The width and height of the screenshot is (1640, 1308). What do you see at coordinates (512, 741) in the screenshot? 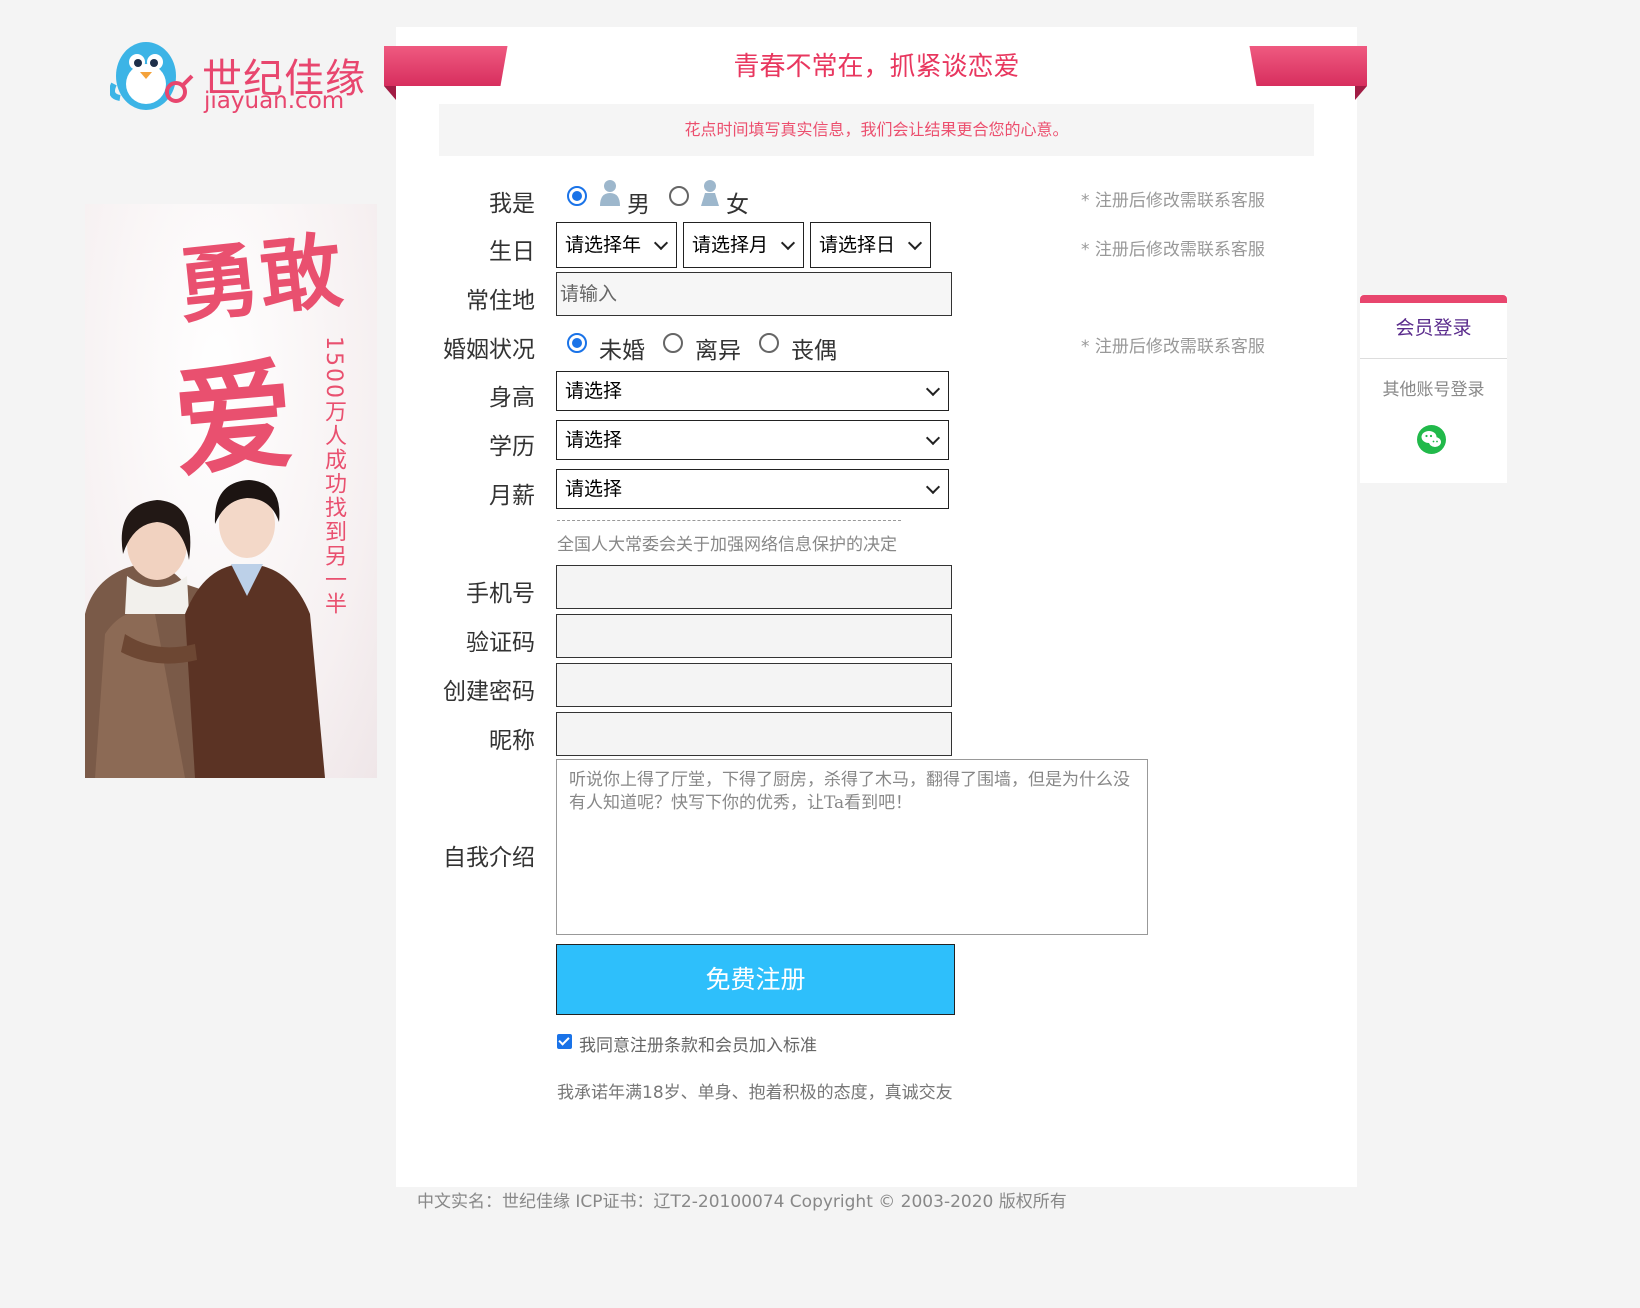
I see `nickname-label: 昵称` at bounding box center [512, 741].